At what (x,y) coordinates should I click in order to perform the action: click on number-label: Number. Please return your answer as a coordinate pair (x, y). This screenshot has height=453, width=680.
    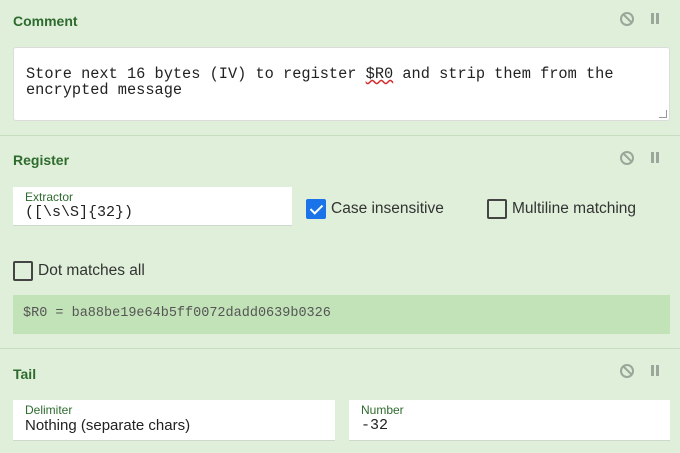
    Looking at the image, I should click on (382, 410).